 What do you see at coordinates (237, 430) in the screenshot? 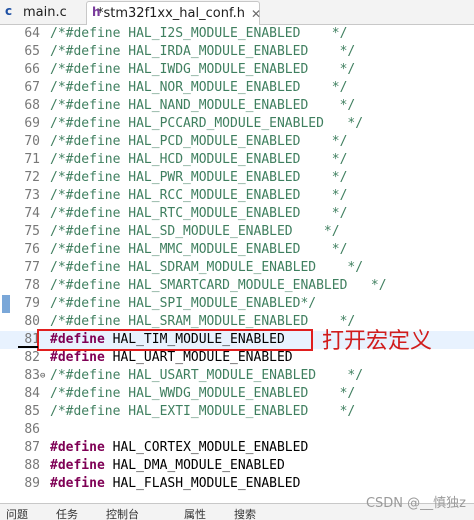
I see `code-line: 86` at bounding box center [237, 430].